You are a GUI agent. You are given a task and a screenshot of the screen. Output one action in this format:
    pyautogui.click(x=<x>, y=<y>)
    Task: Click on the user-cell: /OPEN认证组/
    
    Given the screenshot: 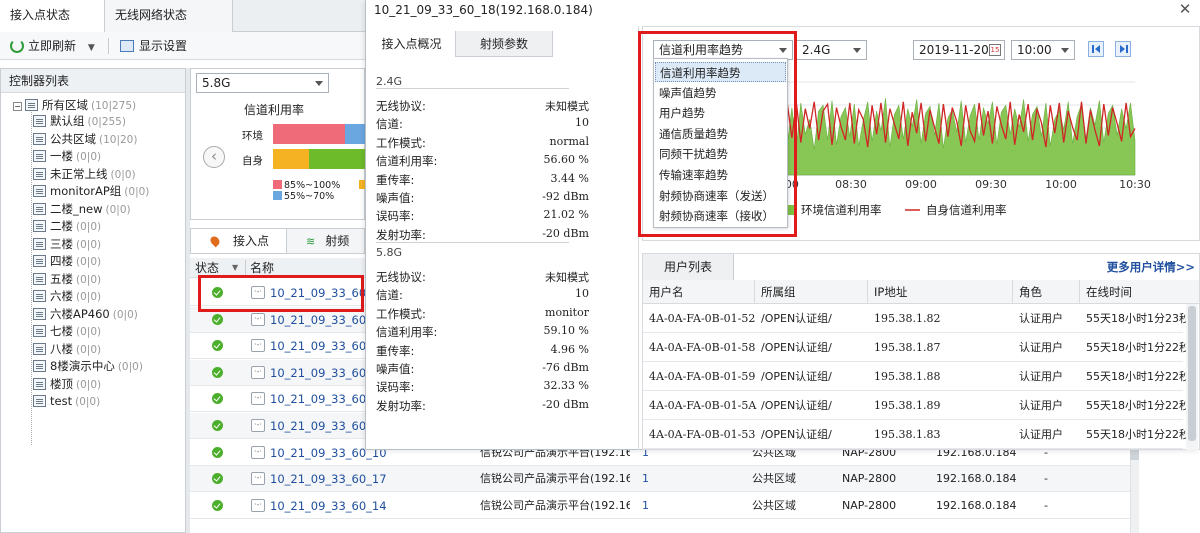 What is the action you would take?
    pyautogui.click(x=796, y=376)
    